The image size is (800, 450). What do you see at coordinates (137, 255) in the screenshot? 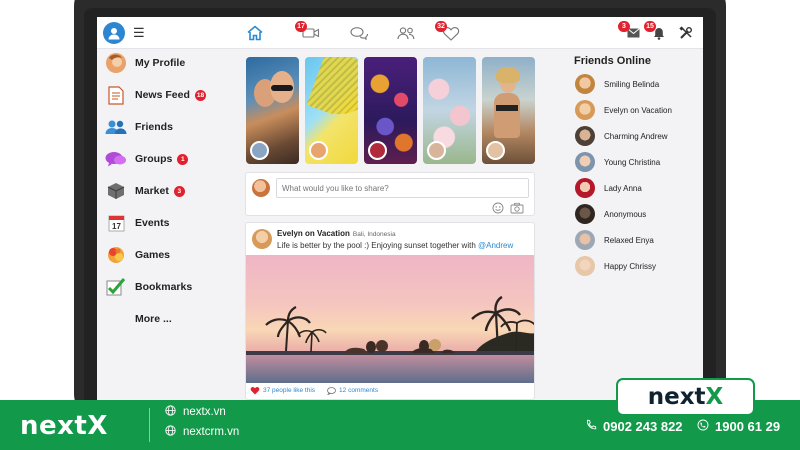
I see `sidebar-item-games: Games` at bounding box center [137, 255].